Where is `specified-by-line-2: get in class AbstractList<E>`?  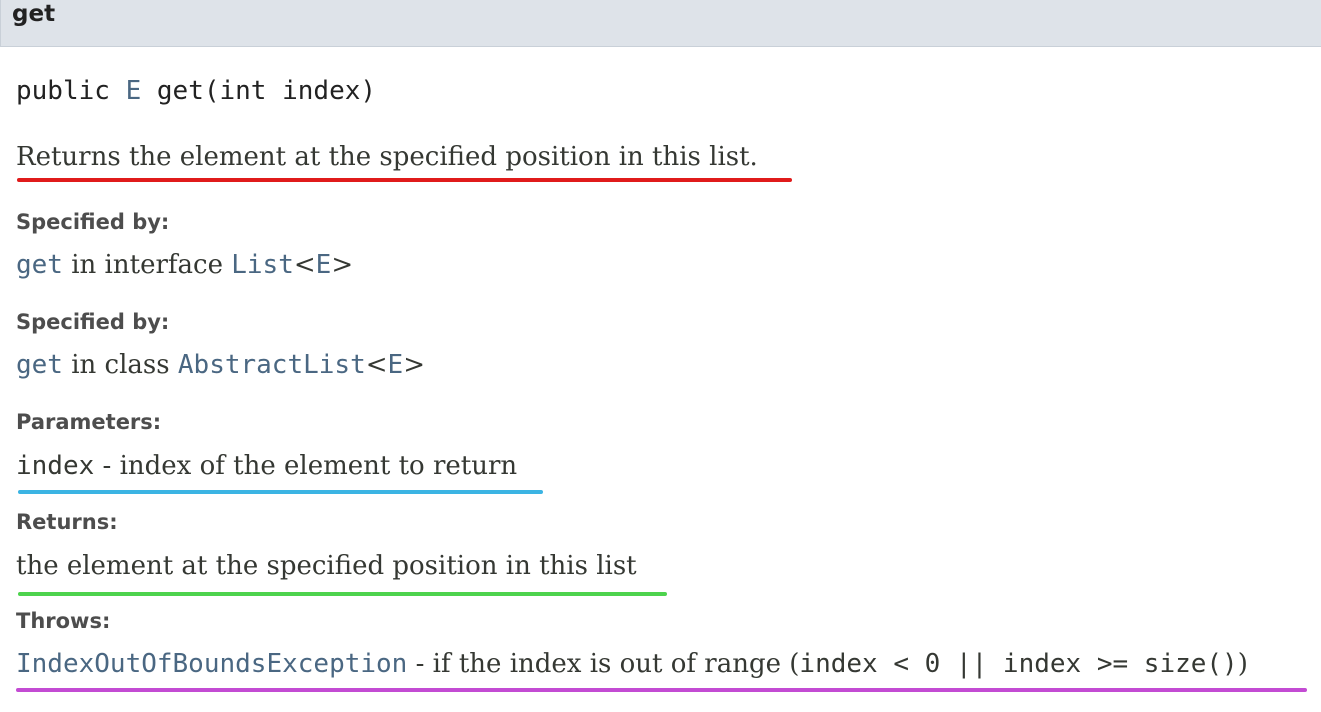
specified-by-line-2: get in class AbstractList<E> is located at coordinates (220, 365).